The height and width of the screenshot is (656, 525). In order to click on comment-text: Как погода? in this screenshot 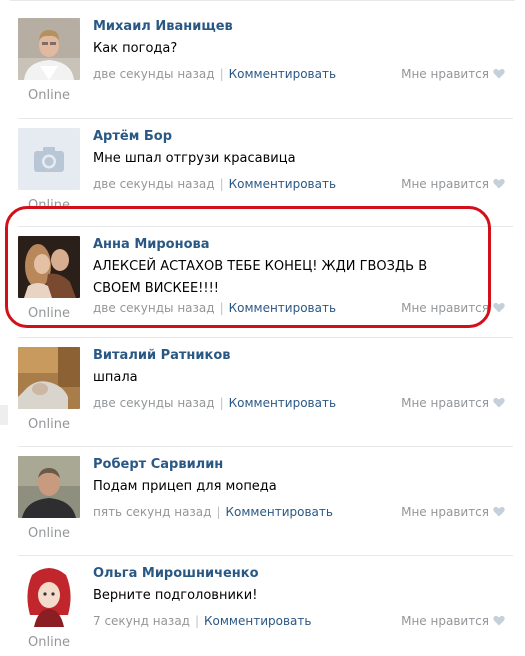, I will do `click(135, 48)`.